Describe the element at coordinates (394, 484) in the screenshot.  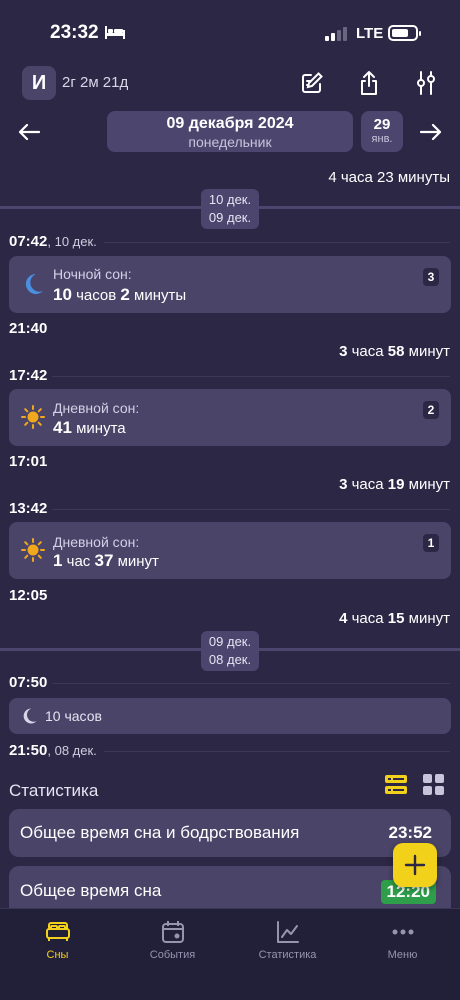
I see `awake-duration: 3 часа 19 минут` at that location.